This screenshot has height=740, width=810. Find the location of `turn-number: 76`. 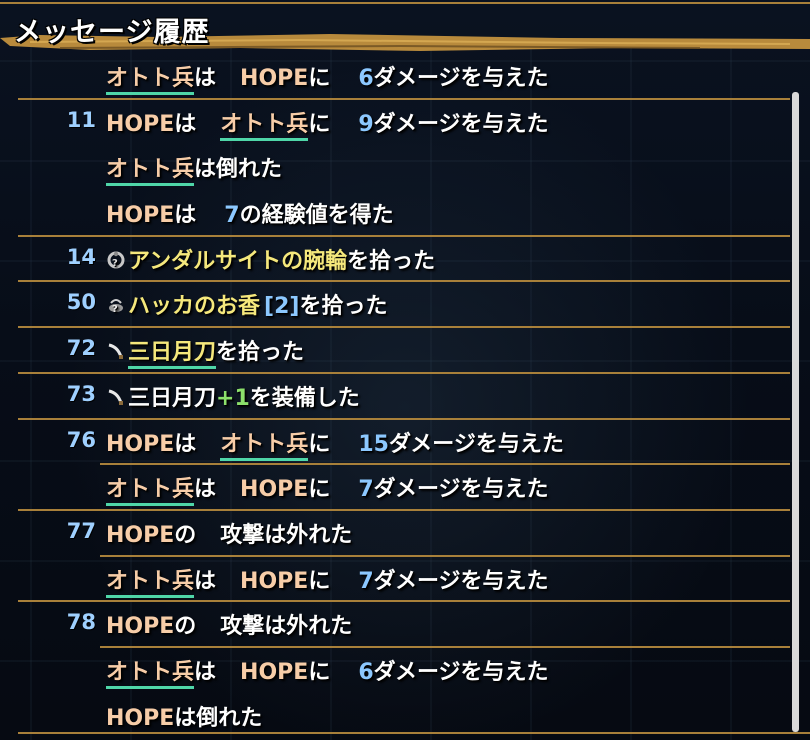

turn-number: 76 is located at coordinates (81, 439).